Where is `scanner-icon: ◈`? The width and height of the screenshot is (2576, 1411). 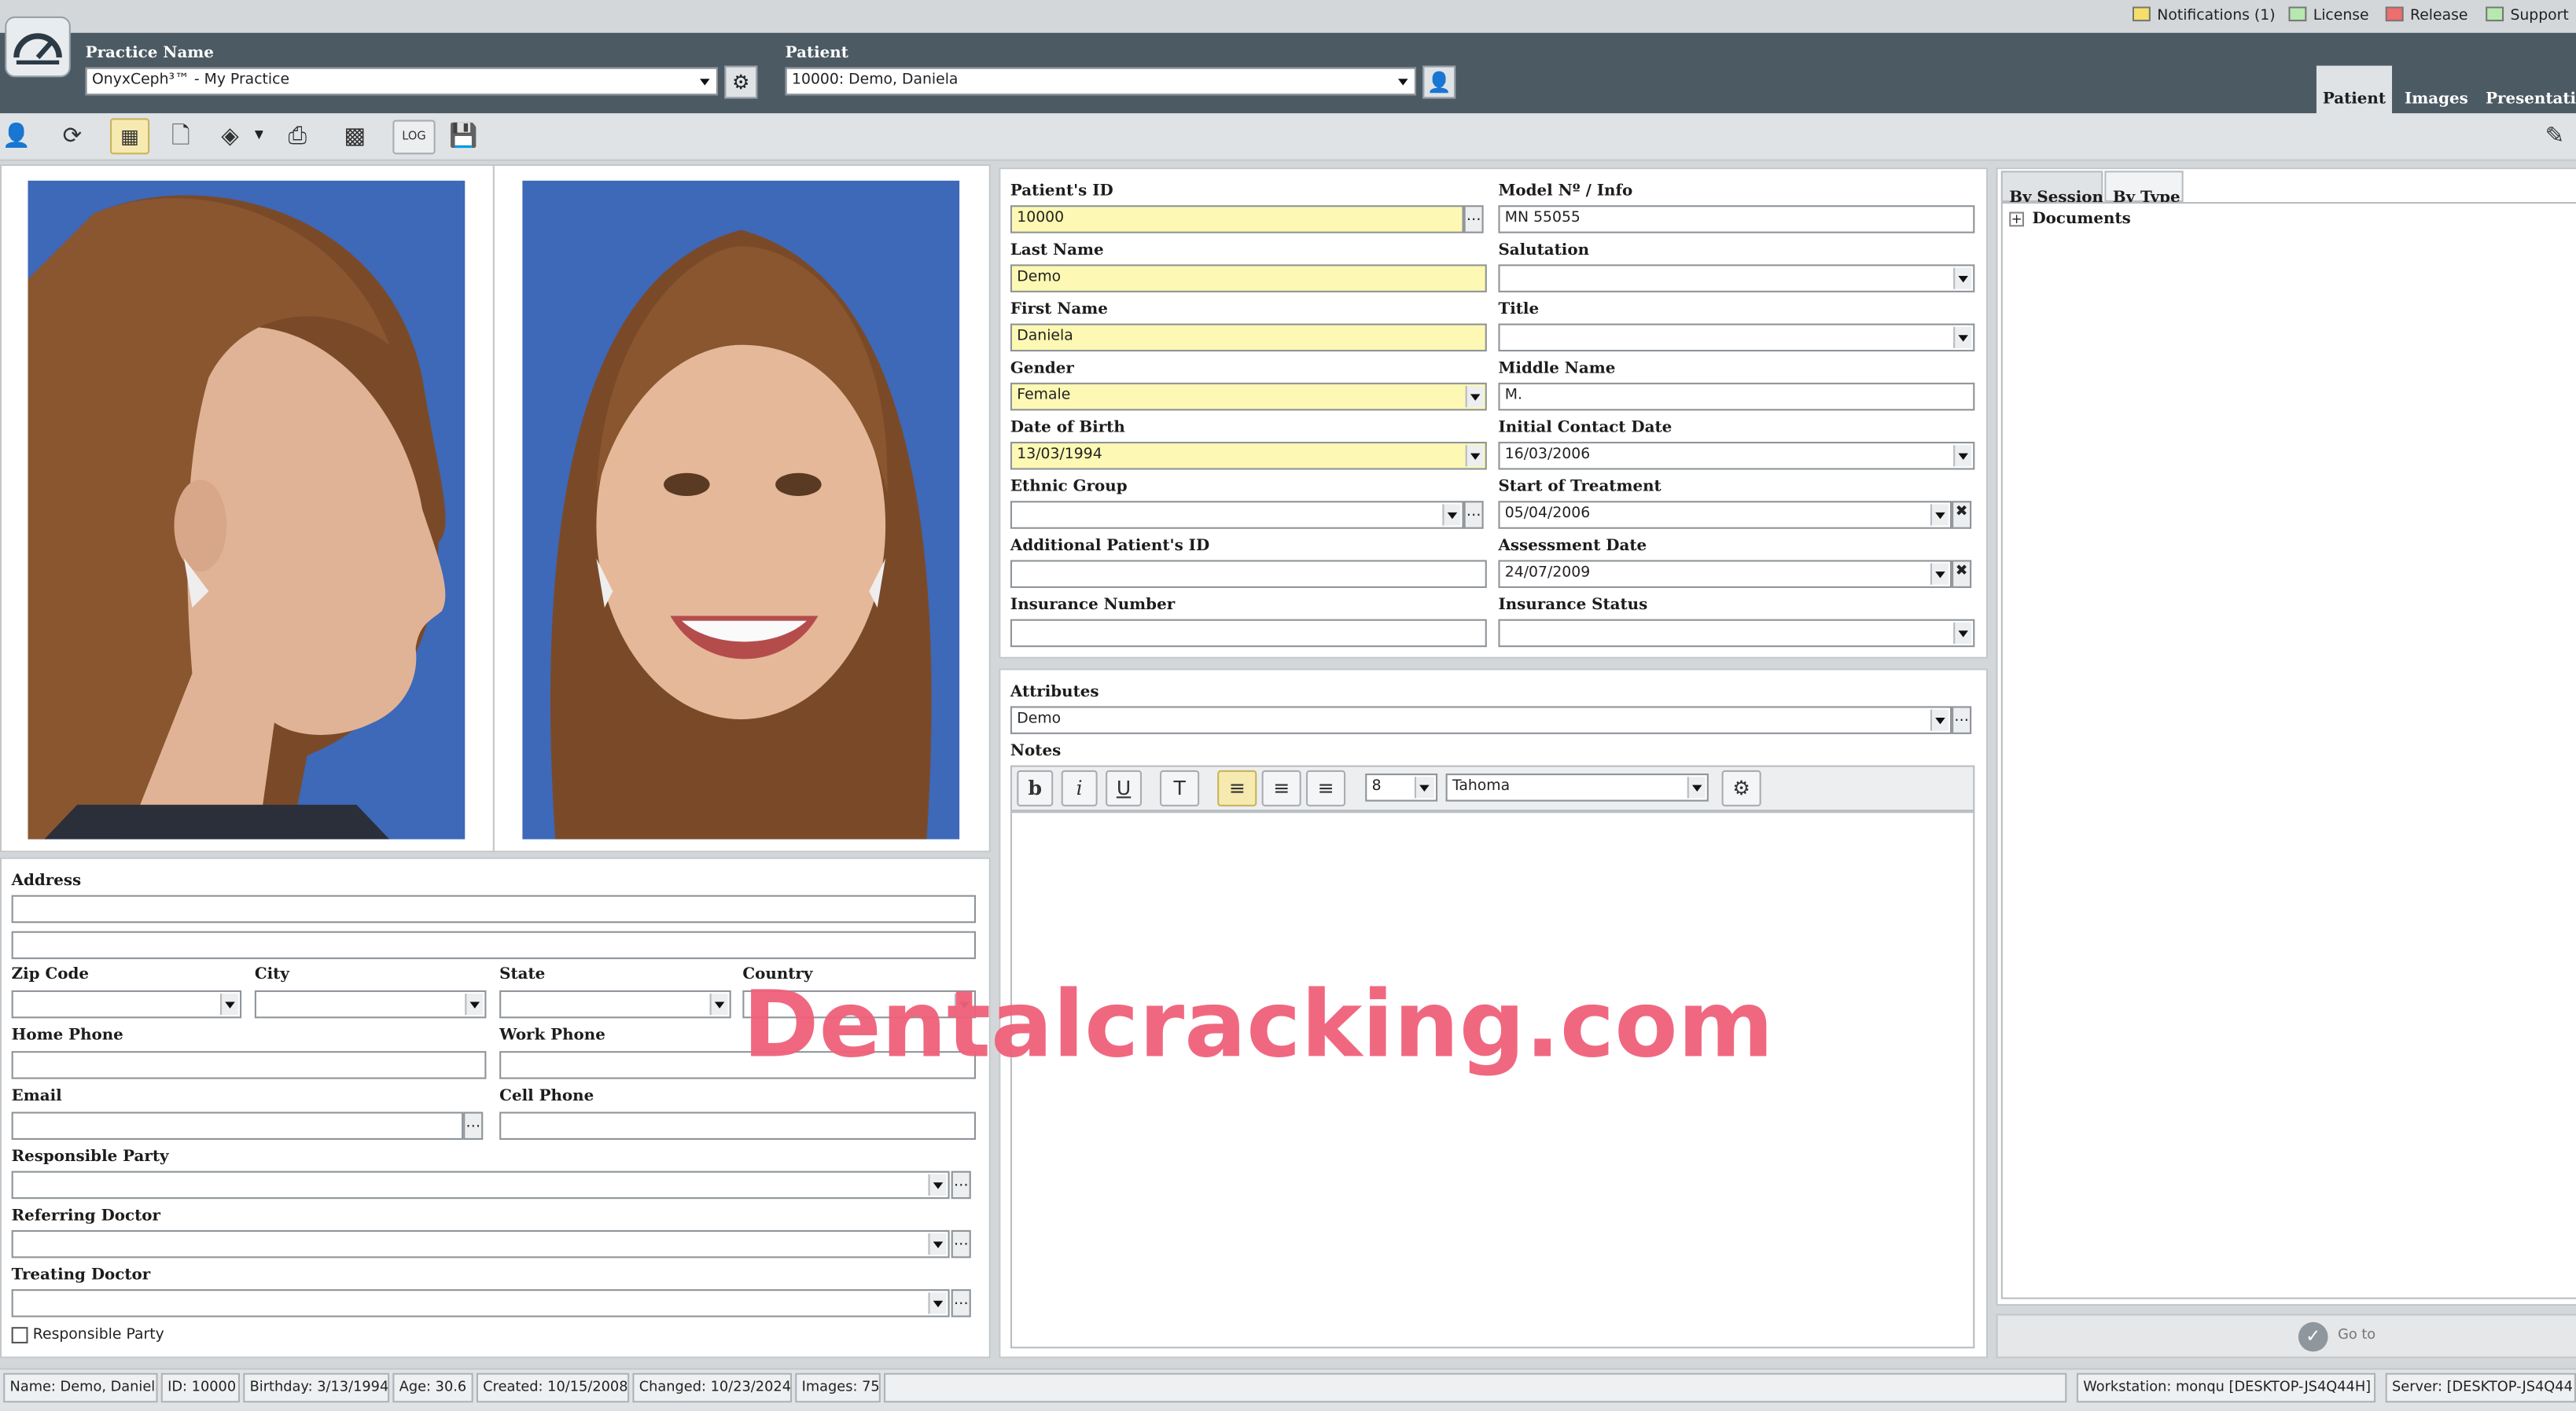 scanner-icon: ◈ is located at coordinates (229, 136).